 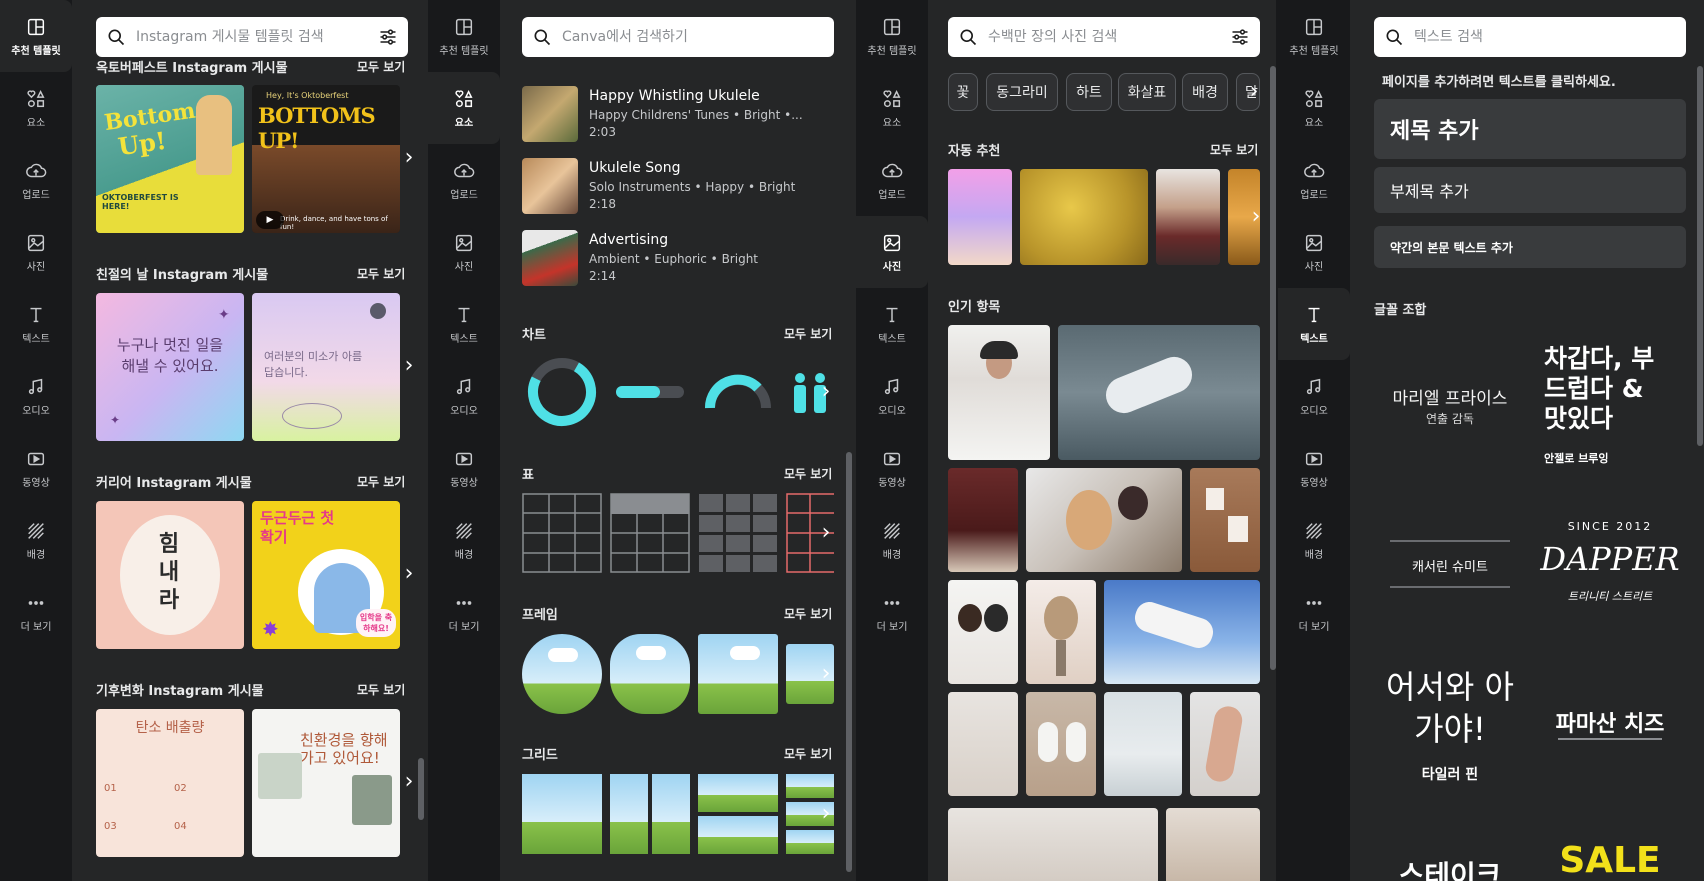 I want to click on photo-man-white-shirt, so click(x=999, y=392).